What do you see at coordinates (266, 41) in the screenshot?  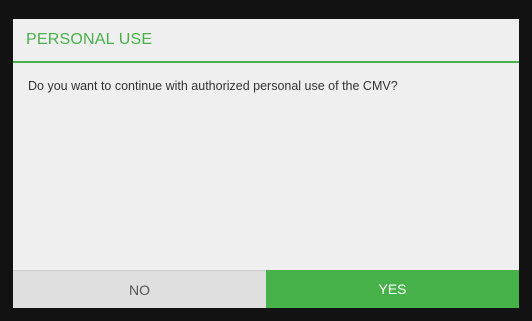 I see `dialog-header: PERSONAL USE` at bounding box center [266, 41].